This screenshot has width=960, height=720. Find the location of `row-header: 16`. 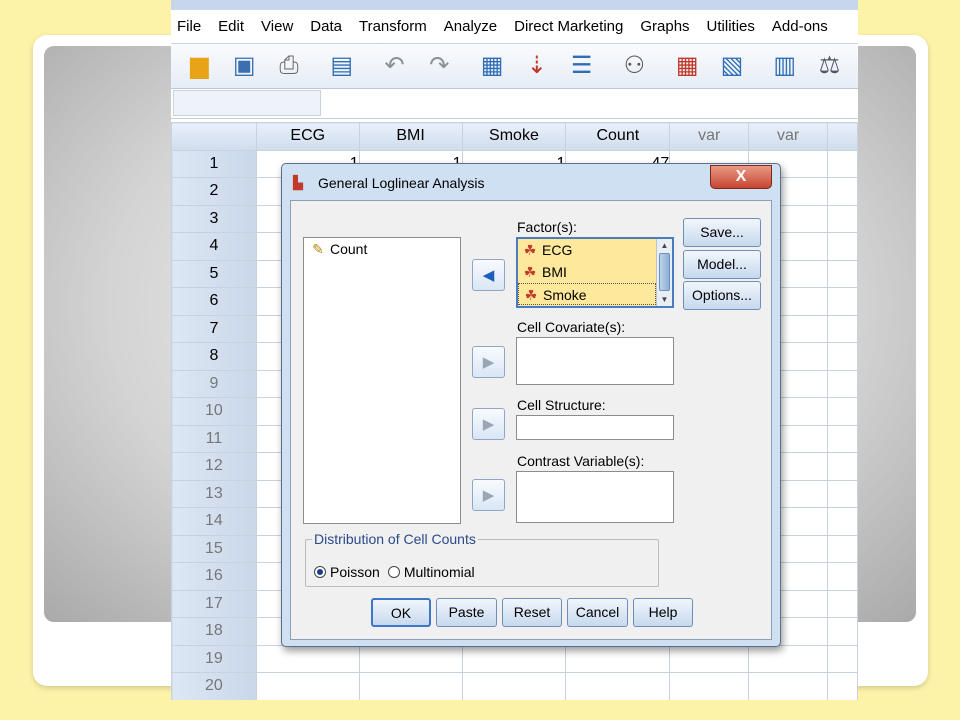

row-header: 16 is located at coordinates (214, 576).